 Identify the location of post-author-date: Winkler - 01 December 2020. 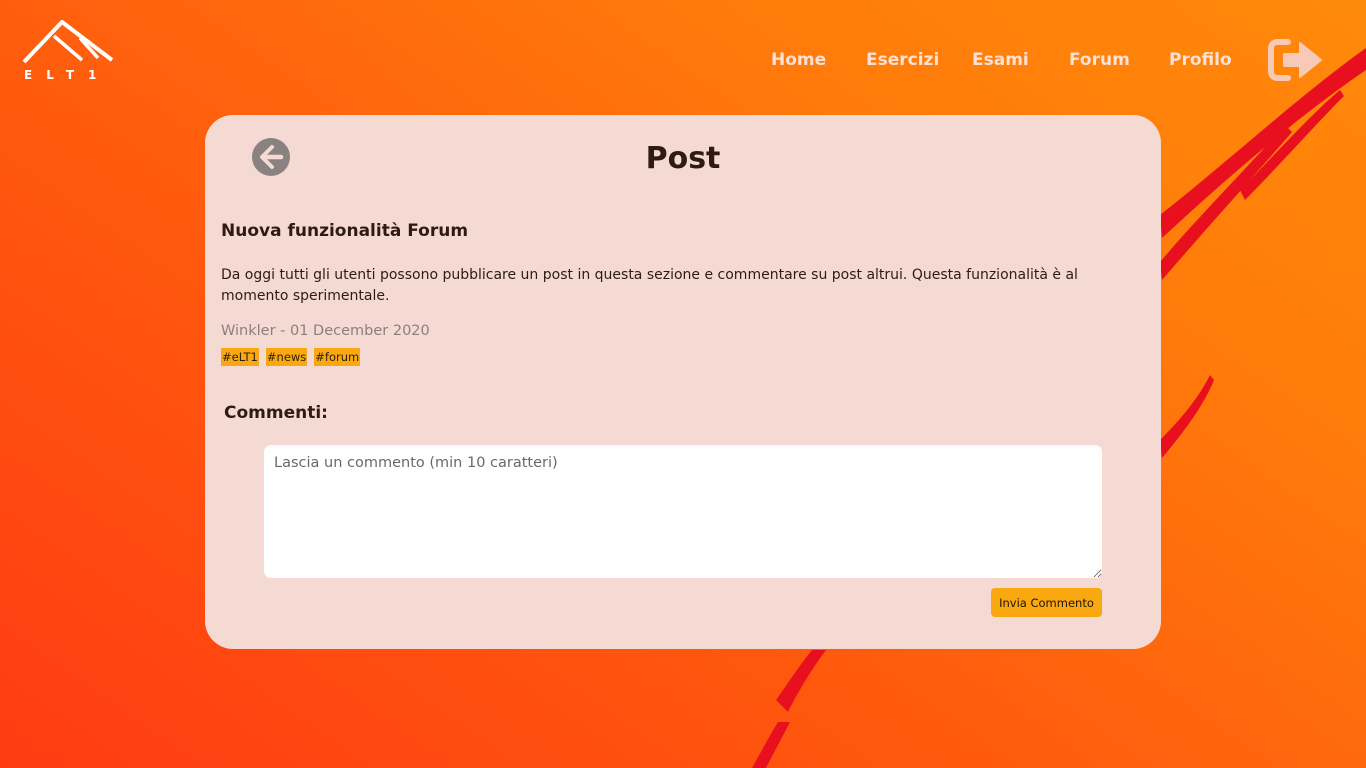
(325, 331).